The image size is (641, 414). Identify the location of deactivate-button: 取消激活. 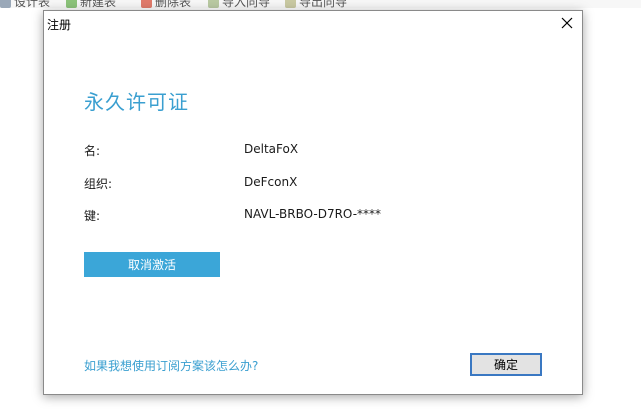
(152, 264).